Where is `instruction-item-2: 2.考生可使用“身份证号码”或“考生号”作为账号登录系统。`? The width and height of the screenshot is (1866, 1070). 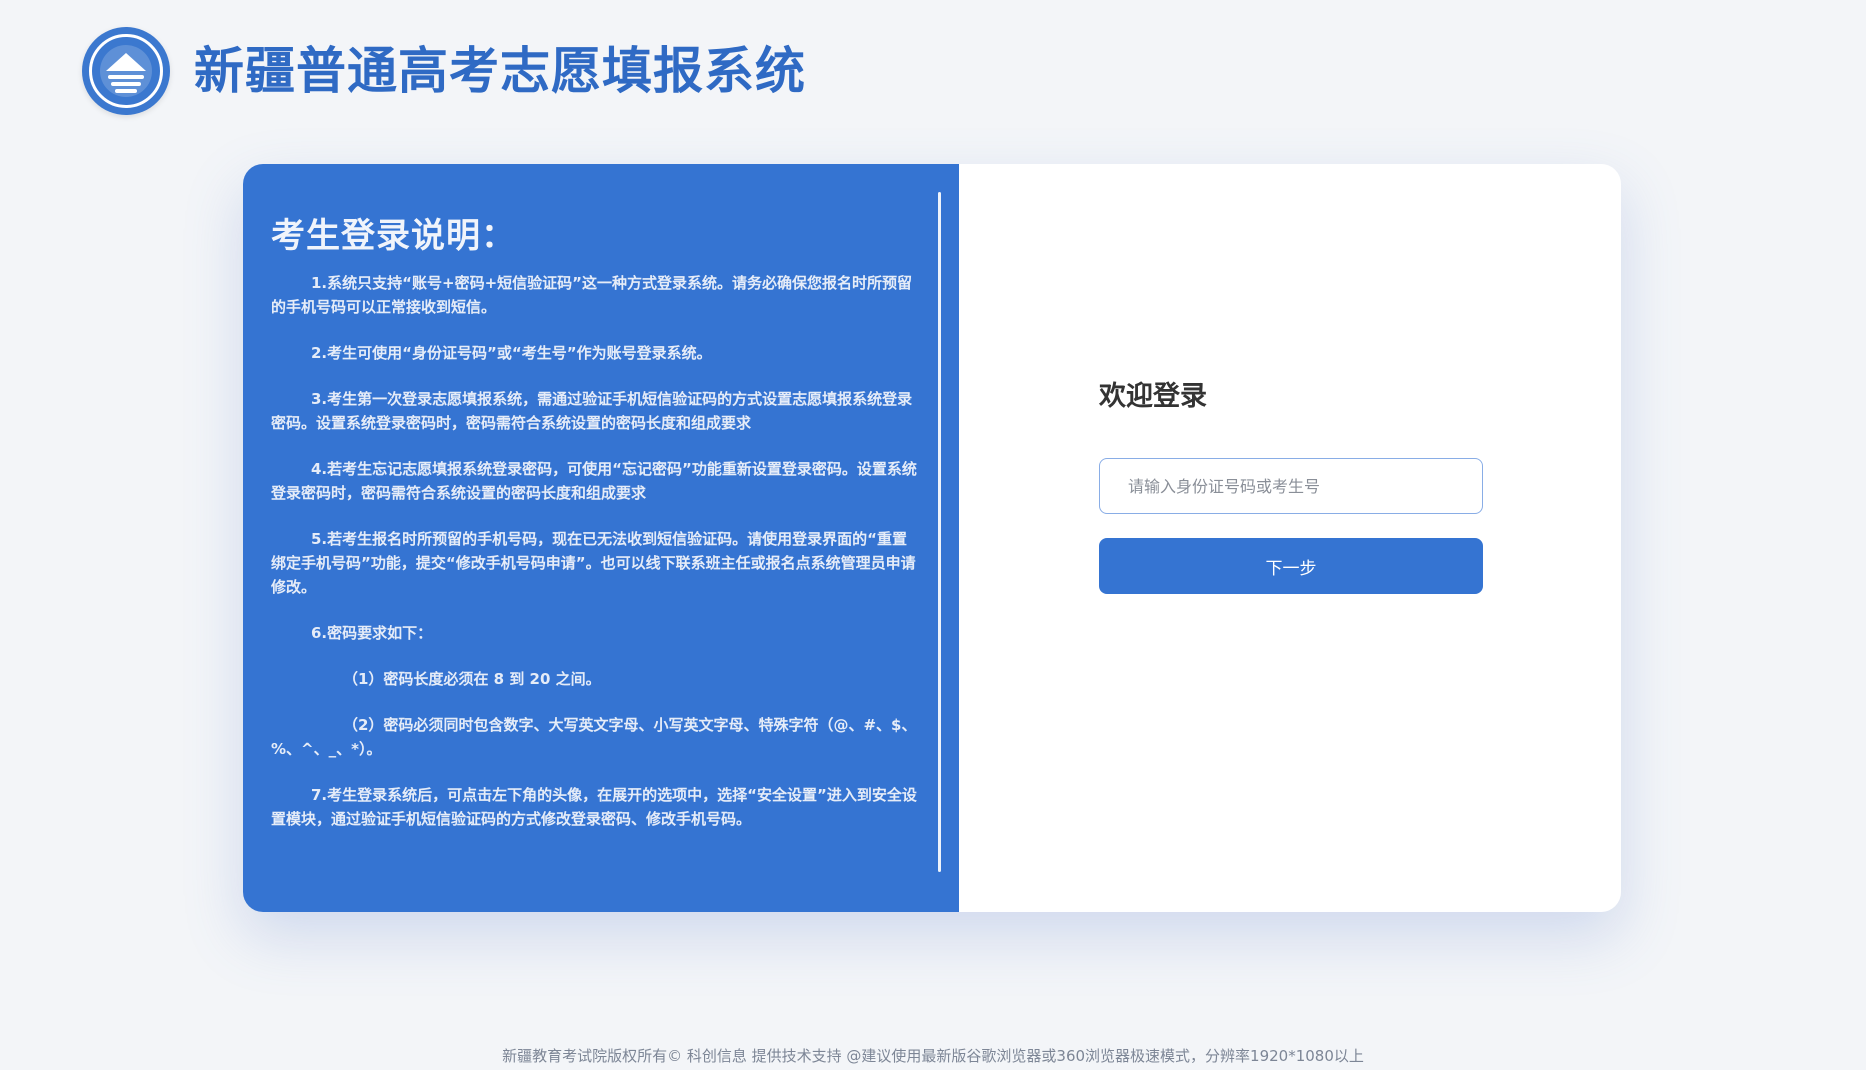 instruction-item-2: 2.考生可使用“身份证号码”或“考生号”作为账号登录系统。 is located at coordinates (511, 353).